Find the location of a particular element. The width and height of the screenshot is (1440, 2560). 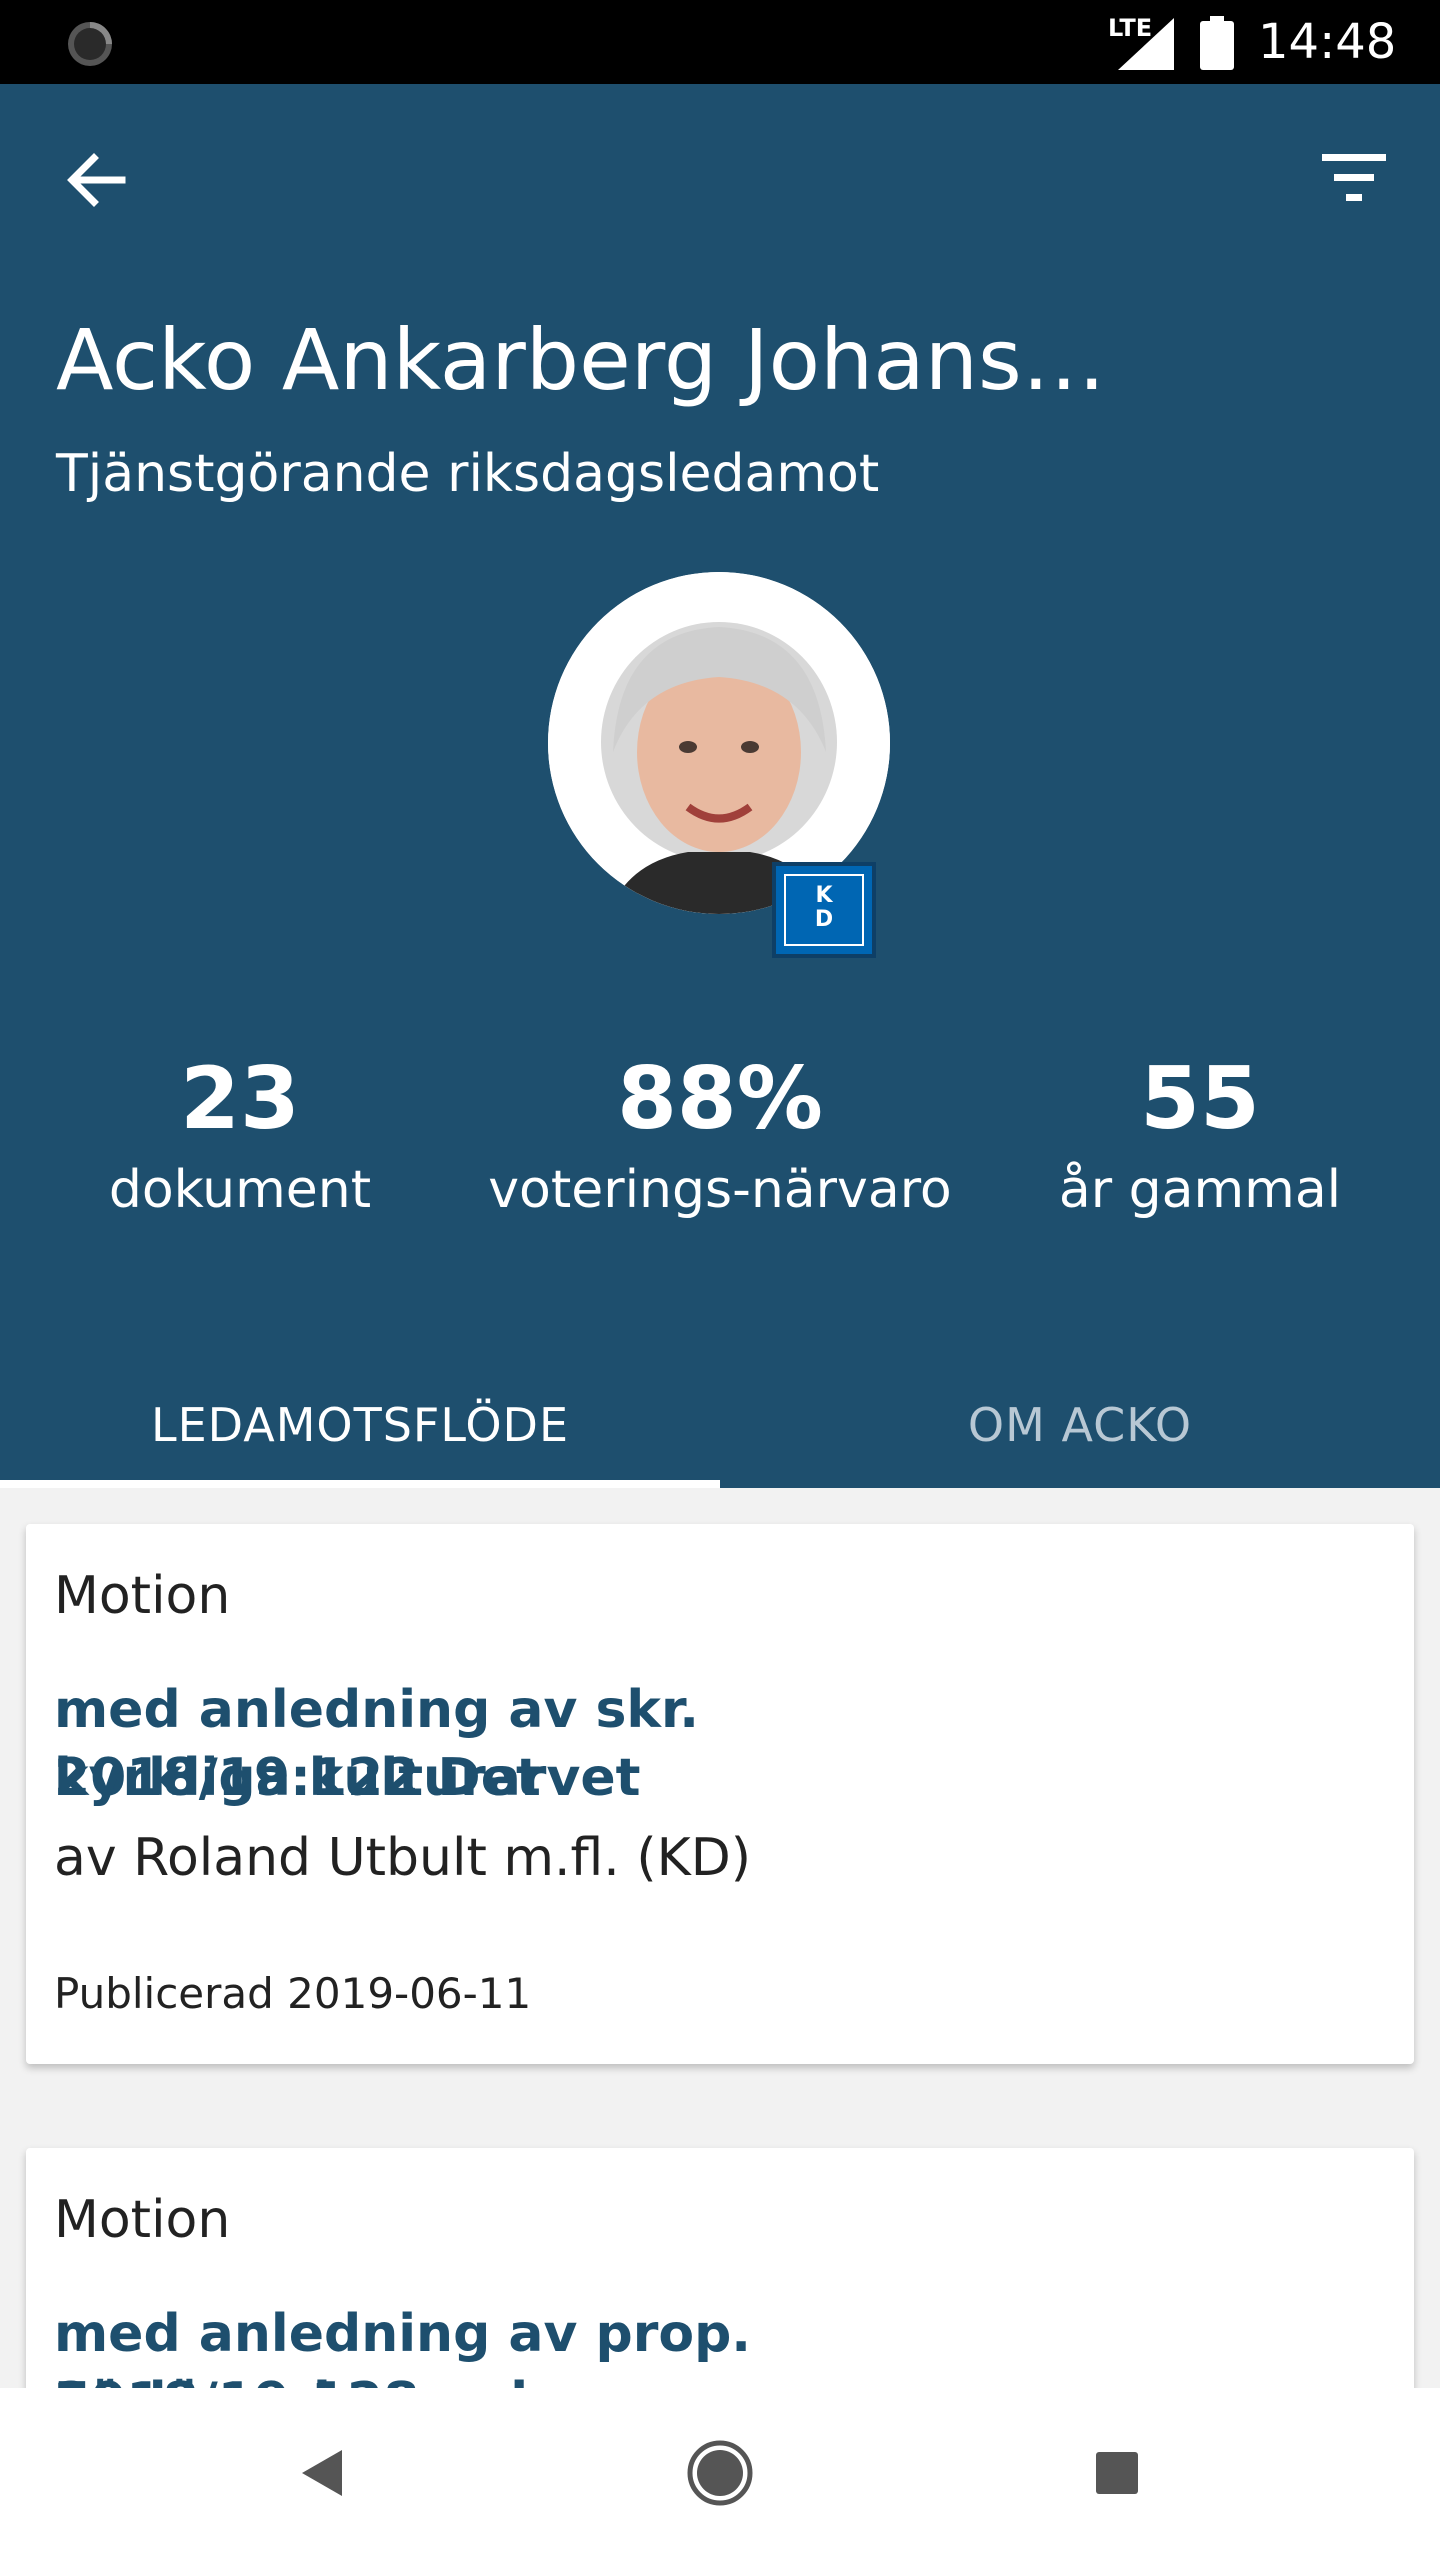

stat-value: 23 is located at coordinates (240, 1099).